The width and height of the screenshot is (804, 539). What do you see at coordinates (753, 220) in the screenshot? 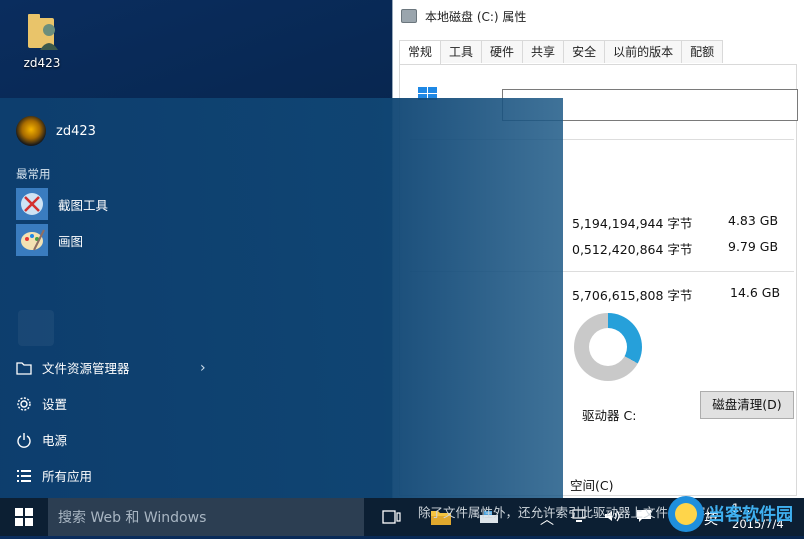
I see `used-space-gb: 4.83 GB` at bounding box center [753, 220].